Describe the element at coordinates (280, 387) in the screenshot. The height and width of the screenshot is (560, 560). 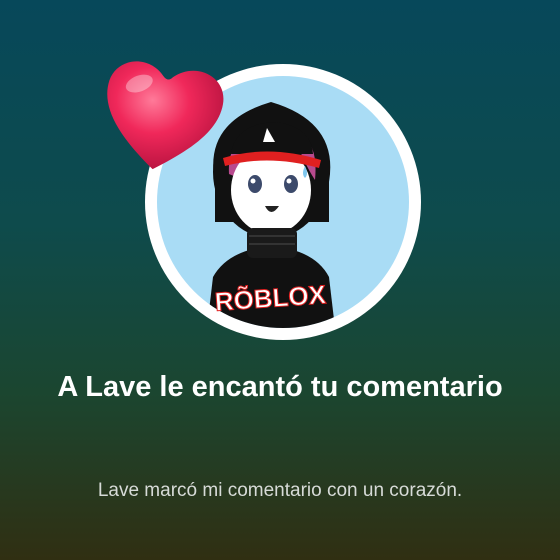
I see `notification-title: A Lave le encantó tu comentario` at that location.